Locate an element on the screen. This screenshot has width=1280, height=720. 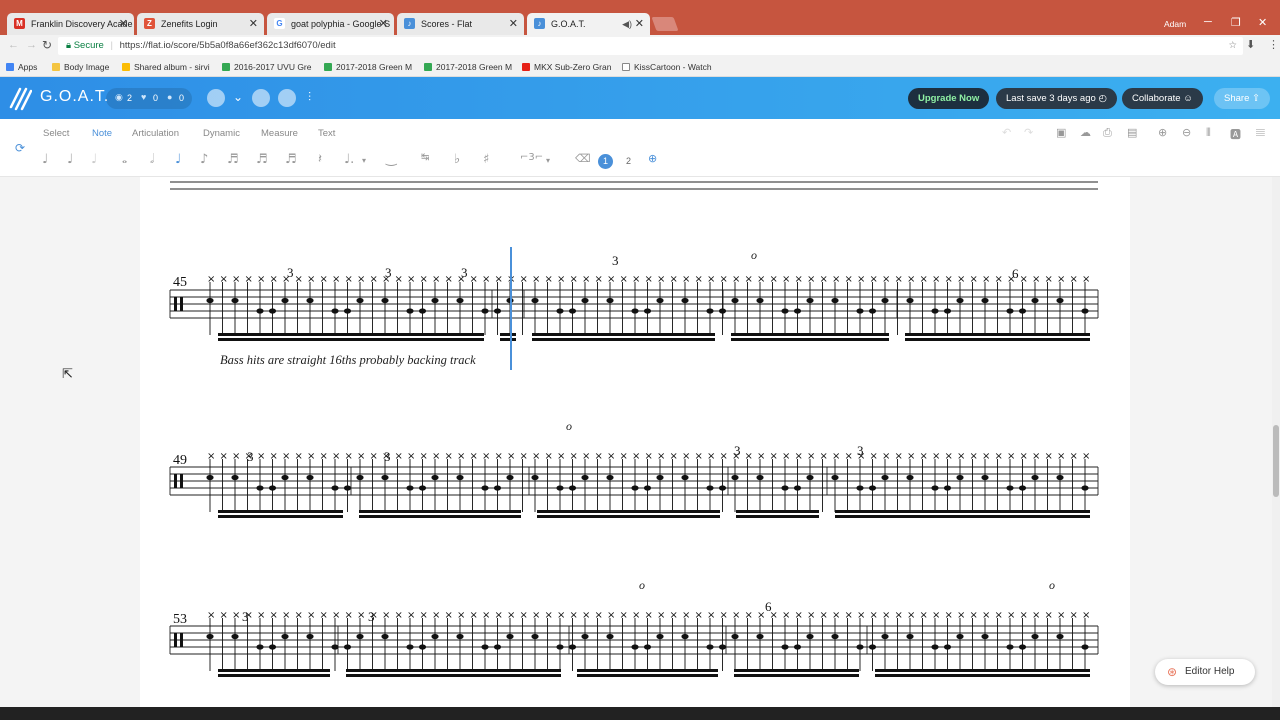
menu-icon: ⋮ is located at coordinates (1273, 44).